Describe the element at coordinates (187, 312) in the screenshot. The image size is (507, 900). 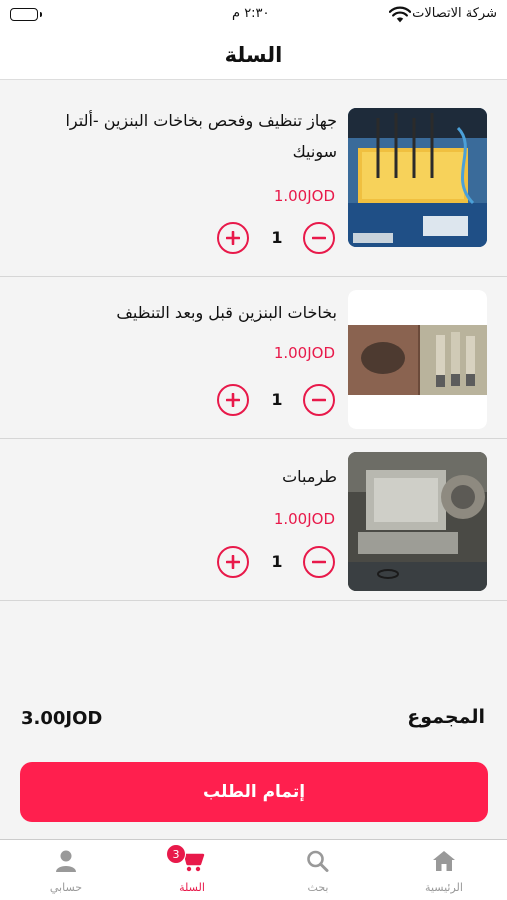
I see `product-name: بخاخات البنزين قبل وبعد التنظيف` at that location.